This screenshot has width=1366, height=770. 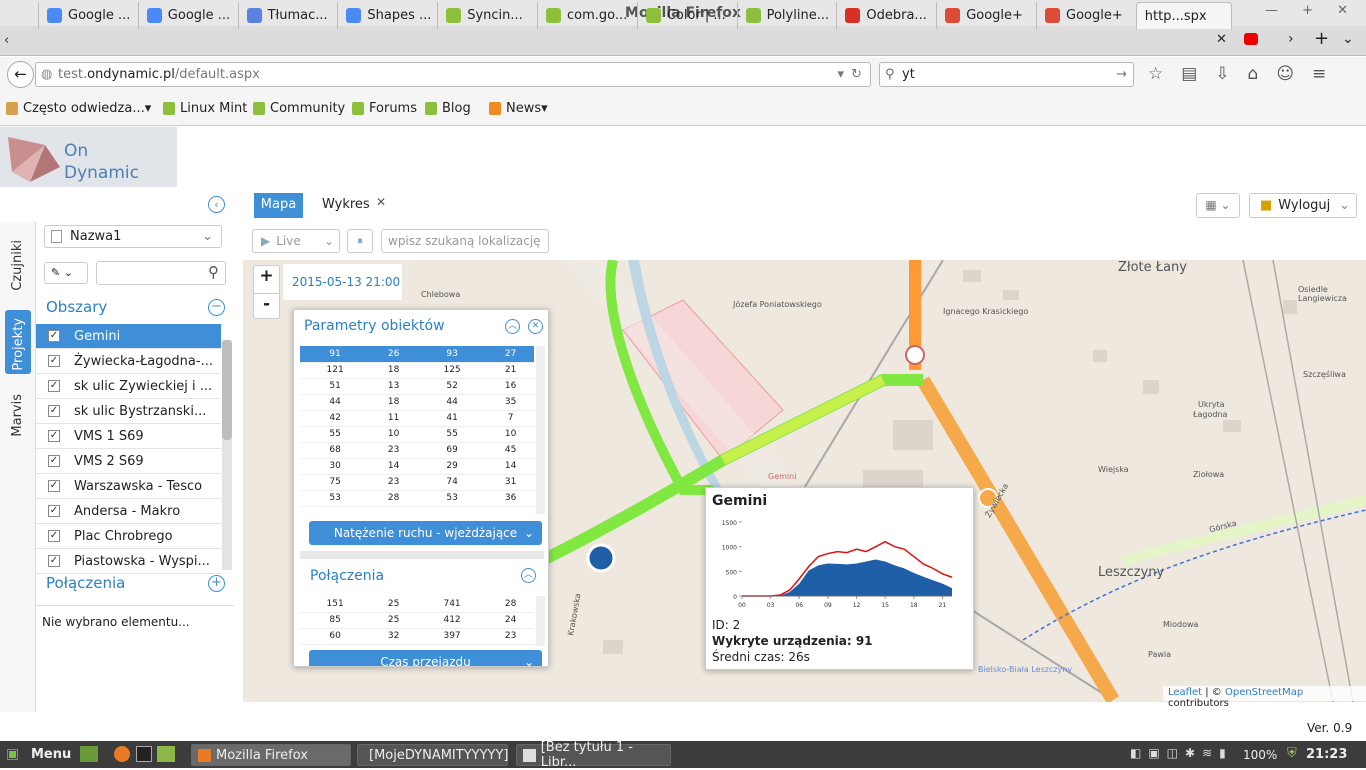 I want to click on collapse-areas-icon: −, so click(x=216, y=307).